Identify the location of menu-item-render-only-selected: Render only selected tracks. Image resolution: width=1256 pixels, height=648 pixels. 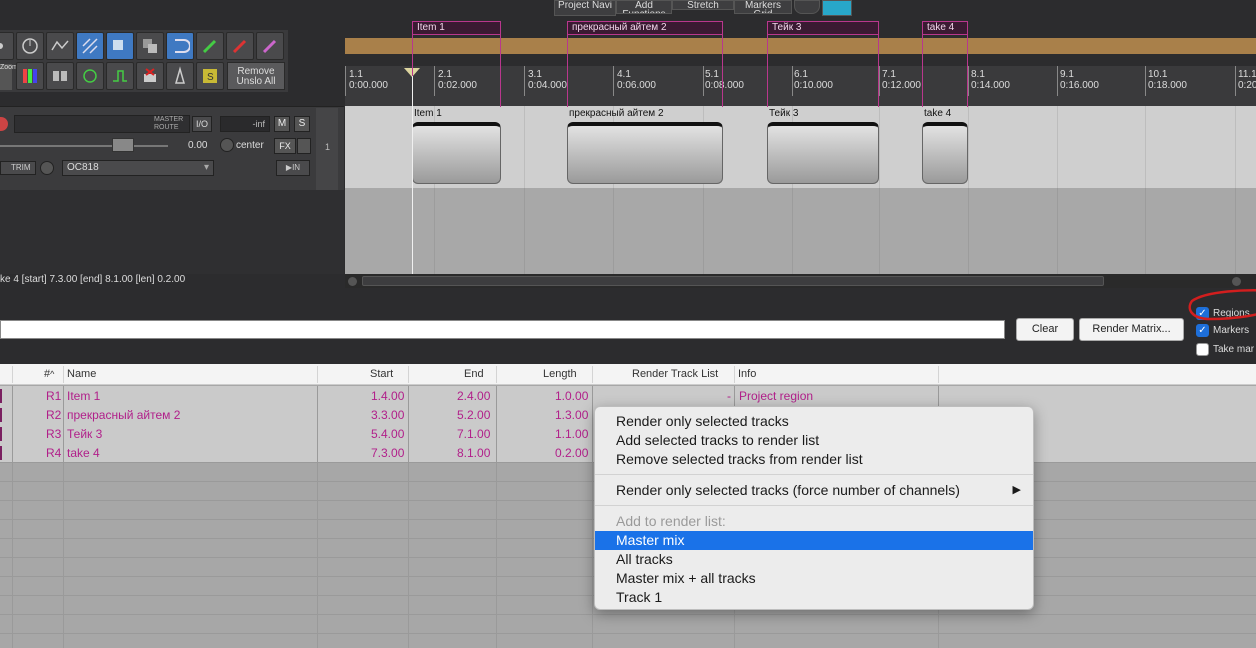
(814, 421).